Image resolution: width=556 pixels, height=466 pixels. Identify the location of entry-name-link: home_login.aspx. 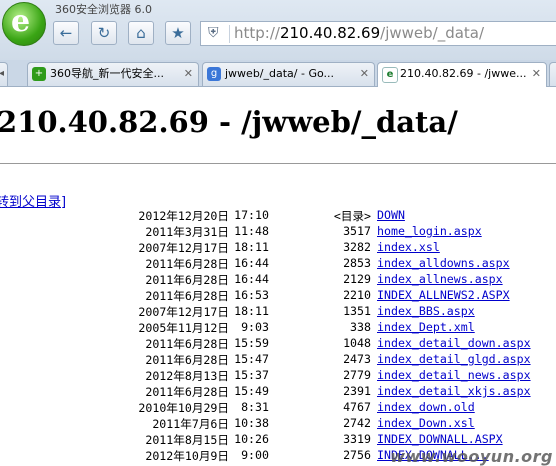
(429, 231).